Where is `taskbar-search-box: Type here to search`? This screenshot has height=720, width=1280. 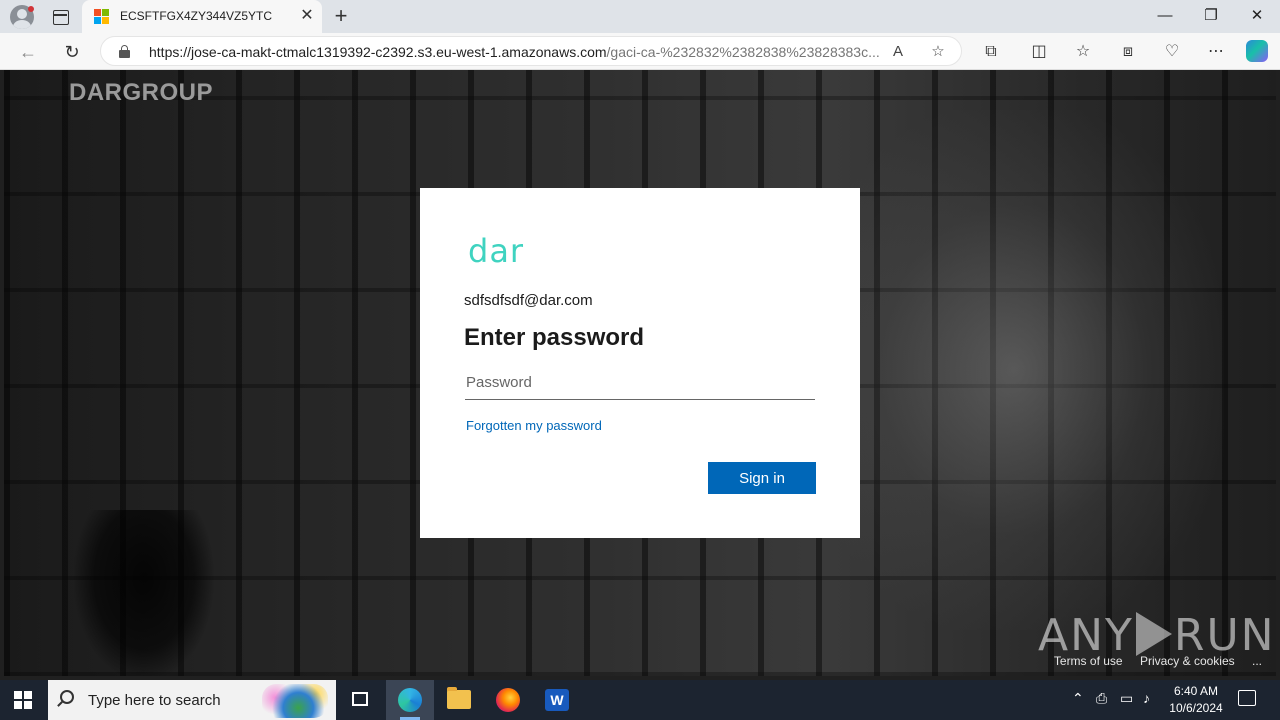
taskbar-search-box: Type here to search is located at coordinates (192, 700).